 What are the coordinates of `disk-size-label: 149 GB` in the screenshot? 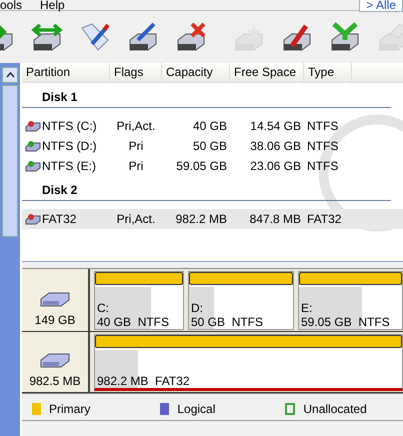 It's located at (55, 320).